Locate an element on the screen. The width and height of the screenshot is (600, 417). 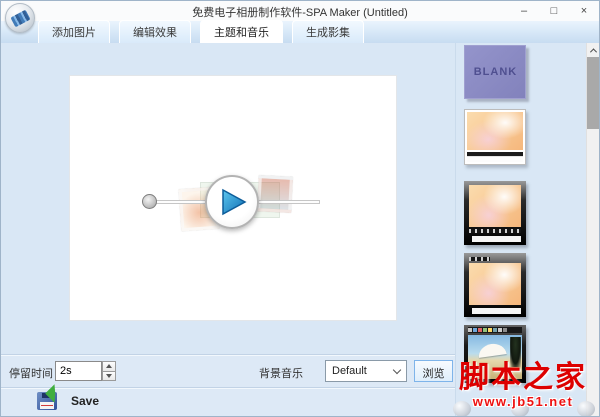
stay-time-input is located at coordinates (78, 371).